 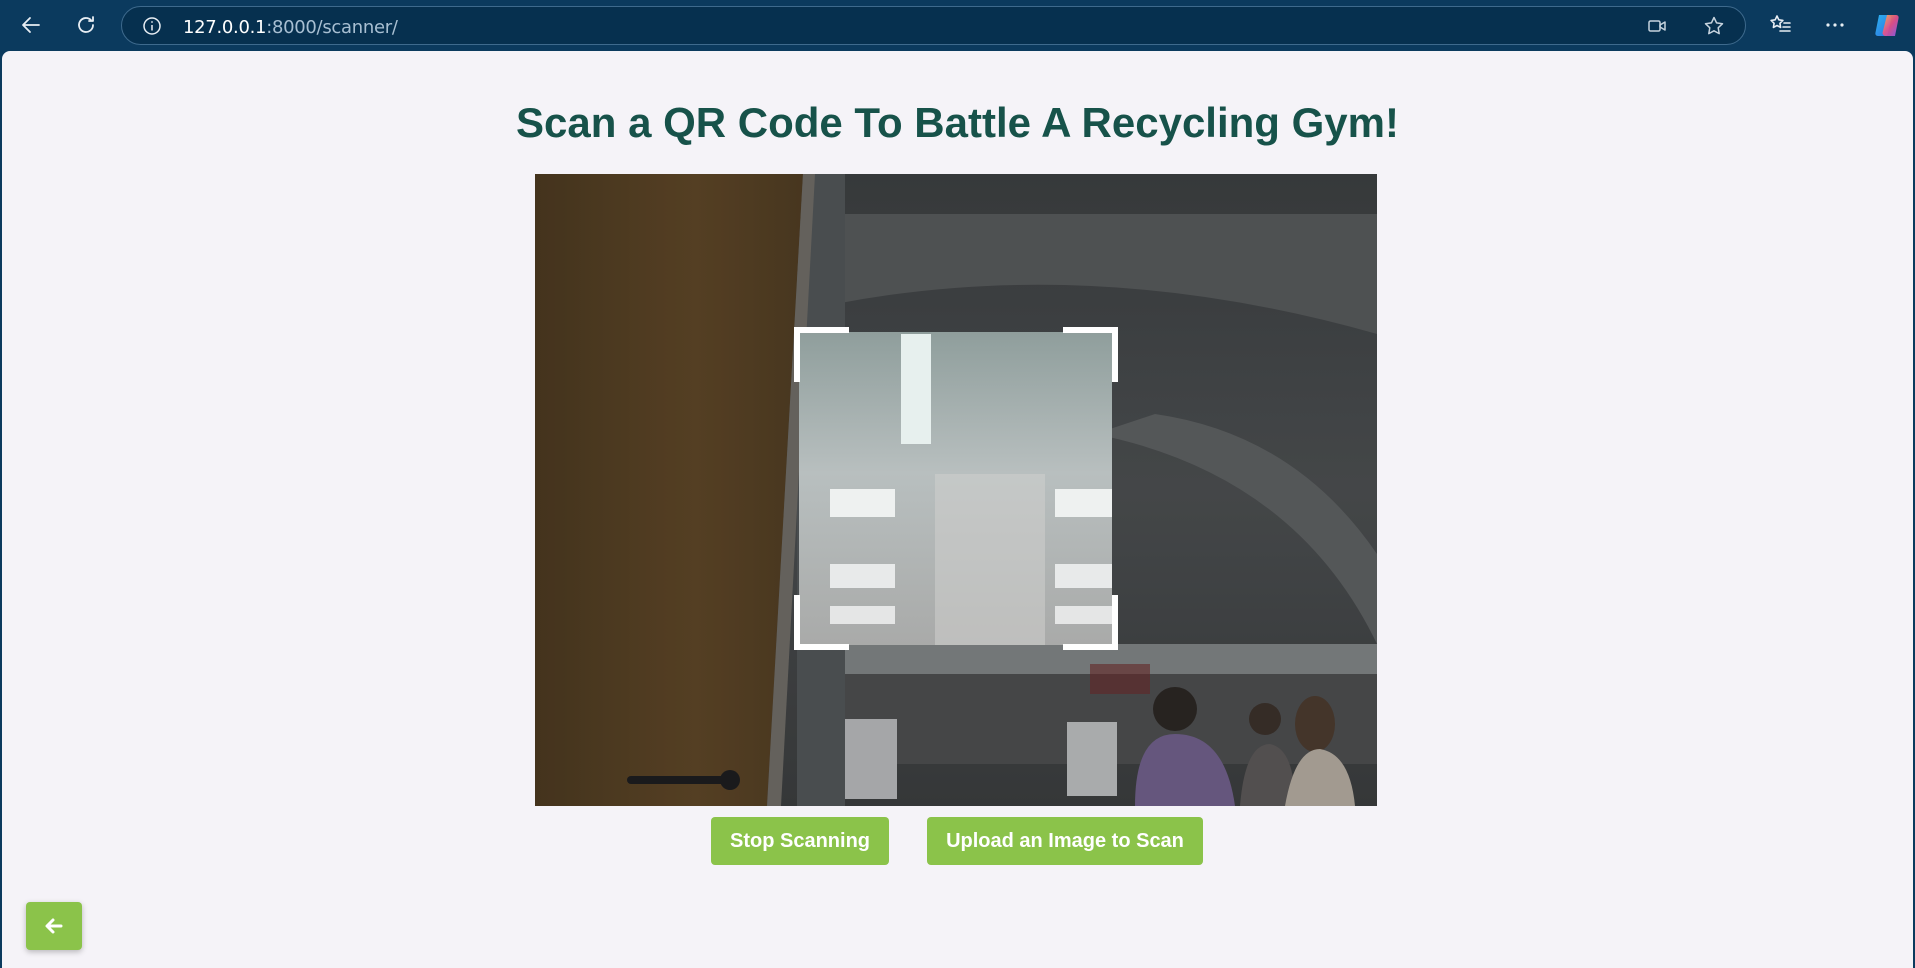 I want to click on url-host: 127.0.0.1, so click(x=225, y=27).